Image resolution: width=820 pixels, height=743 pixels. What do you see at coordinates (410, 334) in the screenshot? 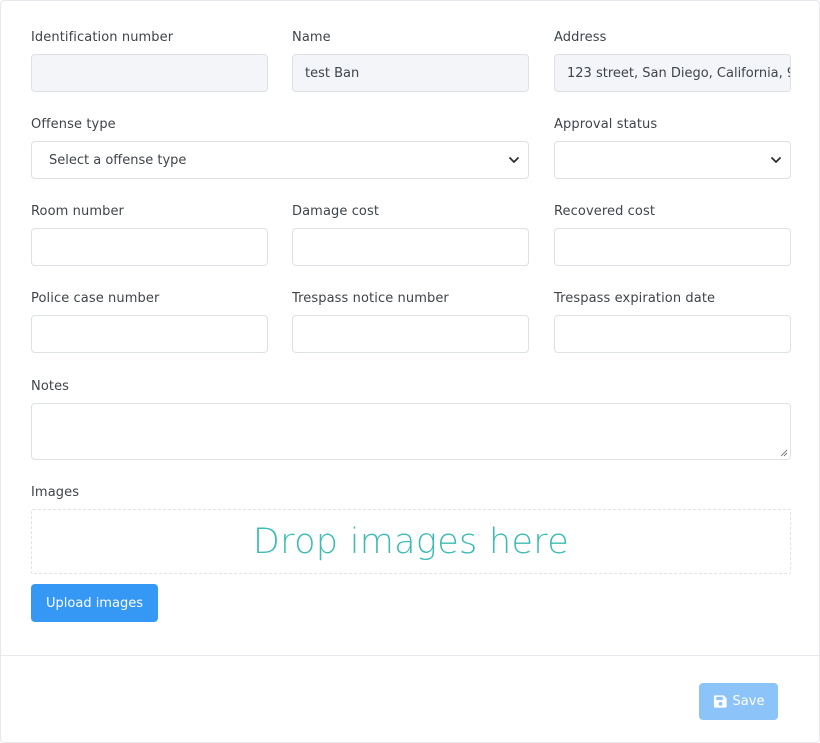
I see `trespass-notice-number-input` at bounding box center [410, 334].